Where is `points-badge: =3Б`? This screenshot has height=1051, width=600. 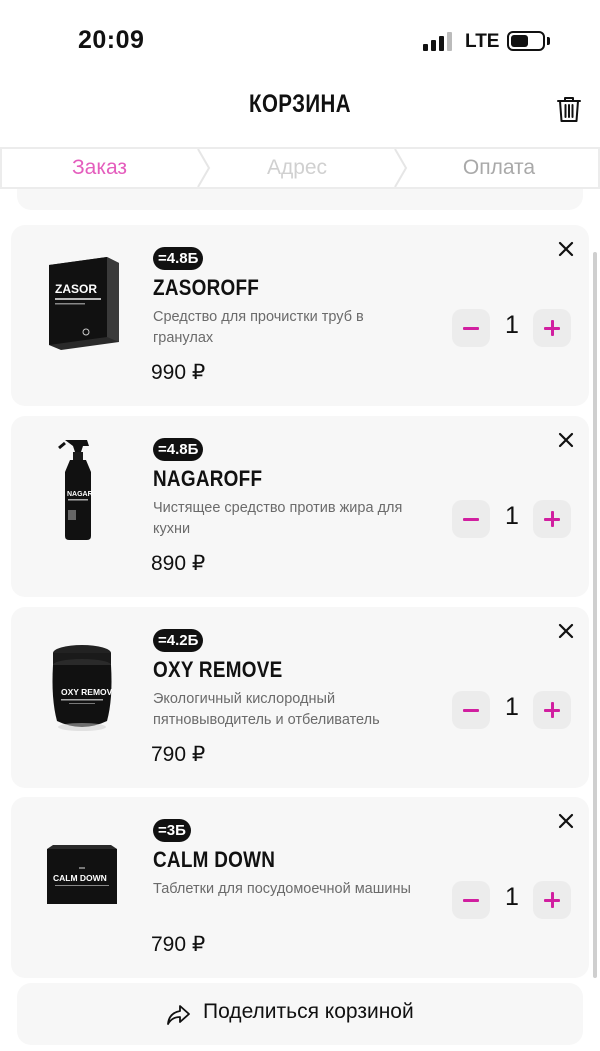 points-badge: =3Б is located at coordinates (172, 830).